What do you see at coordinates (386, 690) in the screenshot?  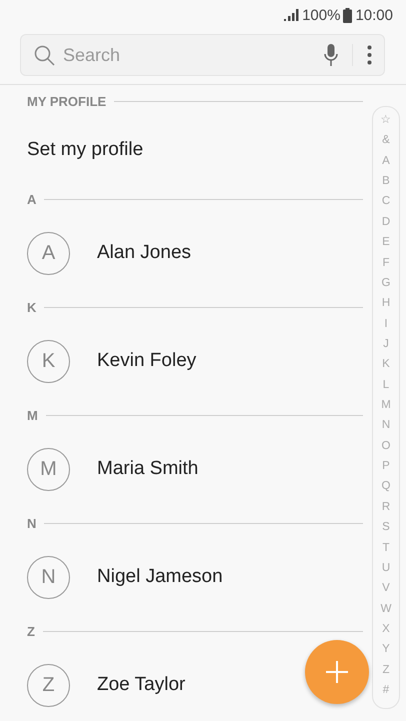 I see `index-letter: #` at bounding box center [386, 690].